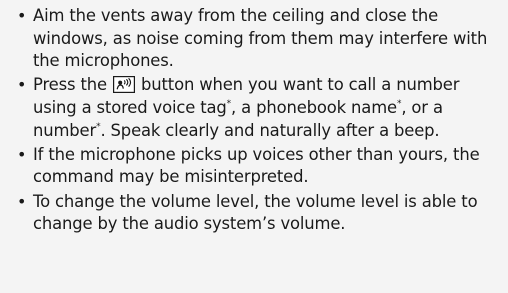  I want to click on tip-text-press-intro: Press the, so click(72, 85).